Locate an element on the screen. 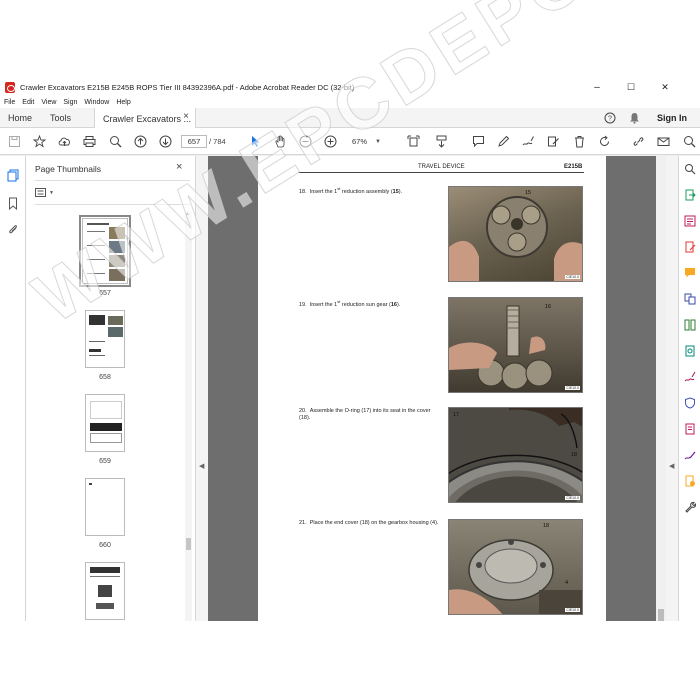 This screenshot has height=700, width=700. attachments-icon is located at coordinates (13, 229).